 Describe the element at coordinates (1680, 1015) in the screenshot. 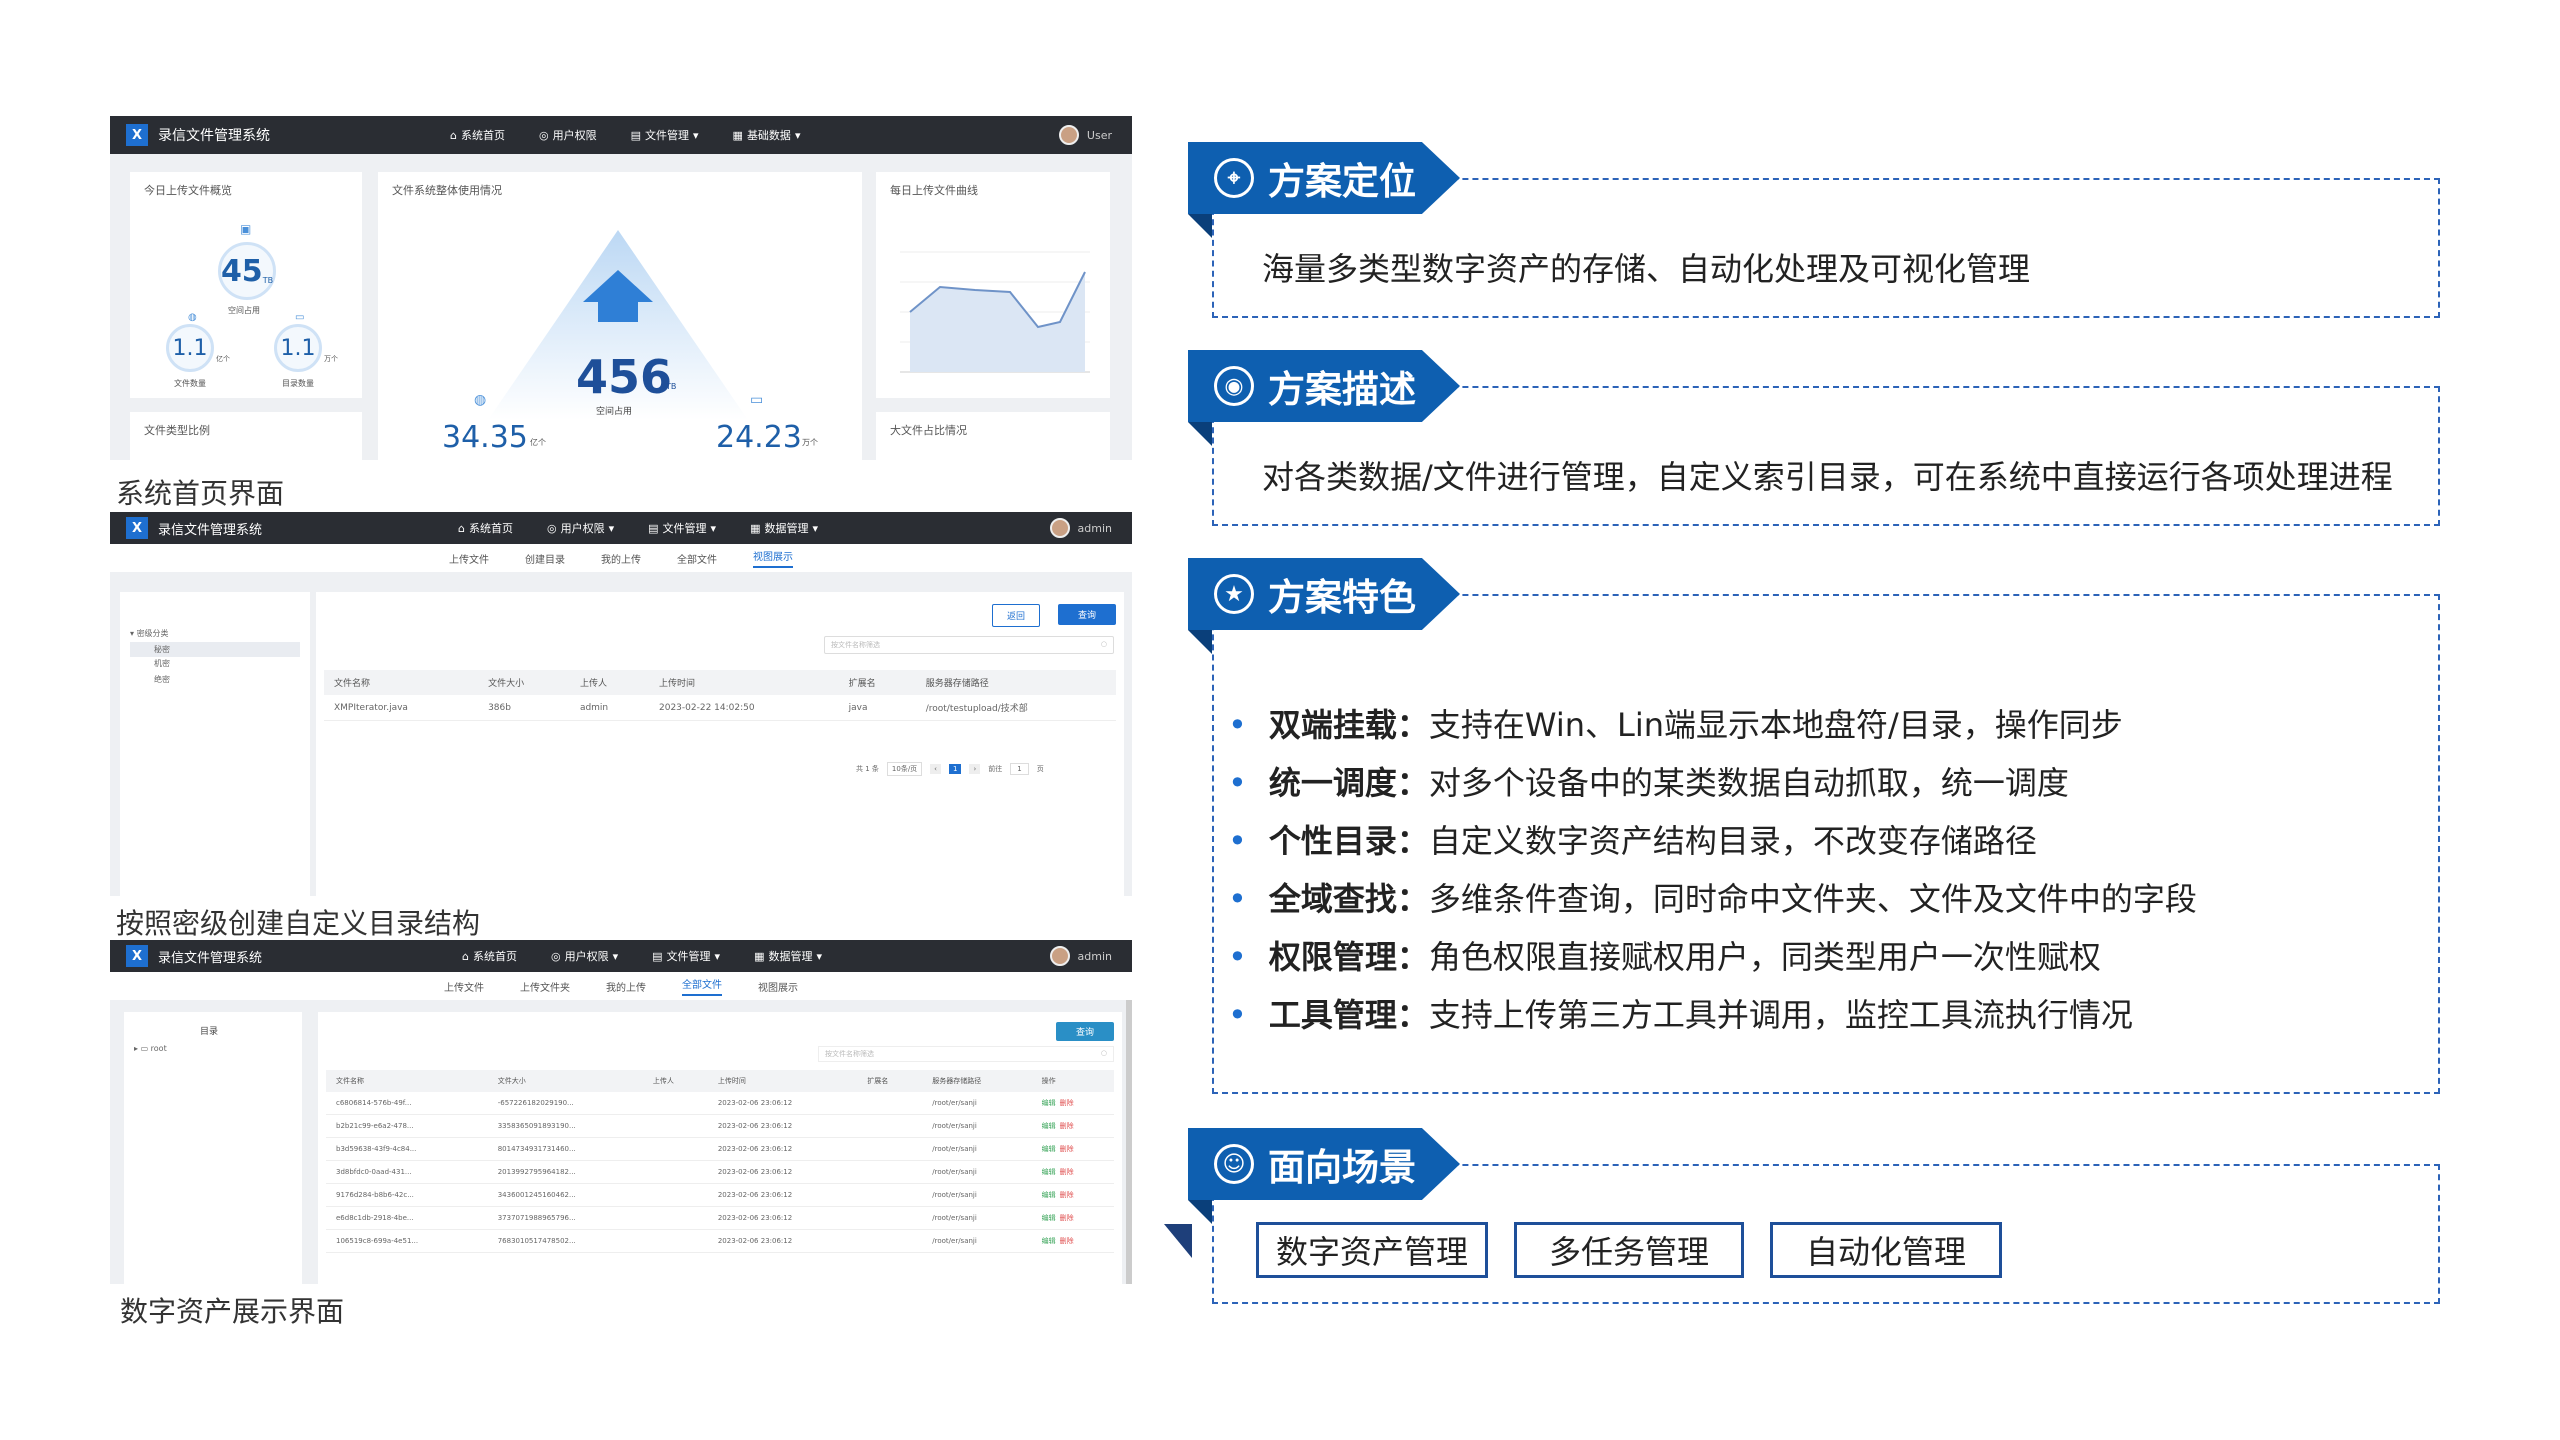

I see `feature-item: • 工具管理：支持上传第三方工具并调用，监控工具流执行情况` at that location.